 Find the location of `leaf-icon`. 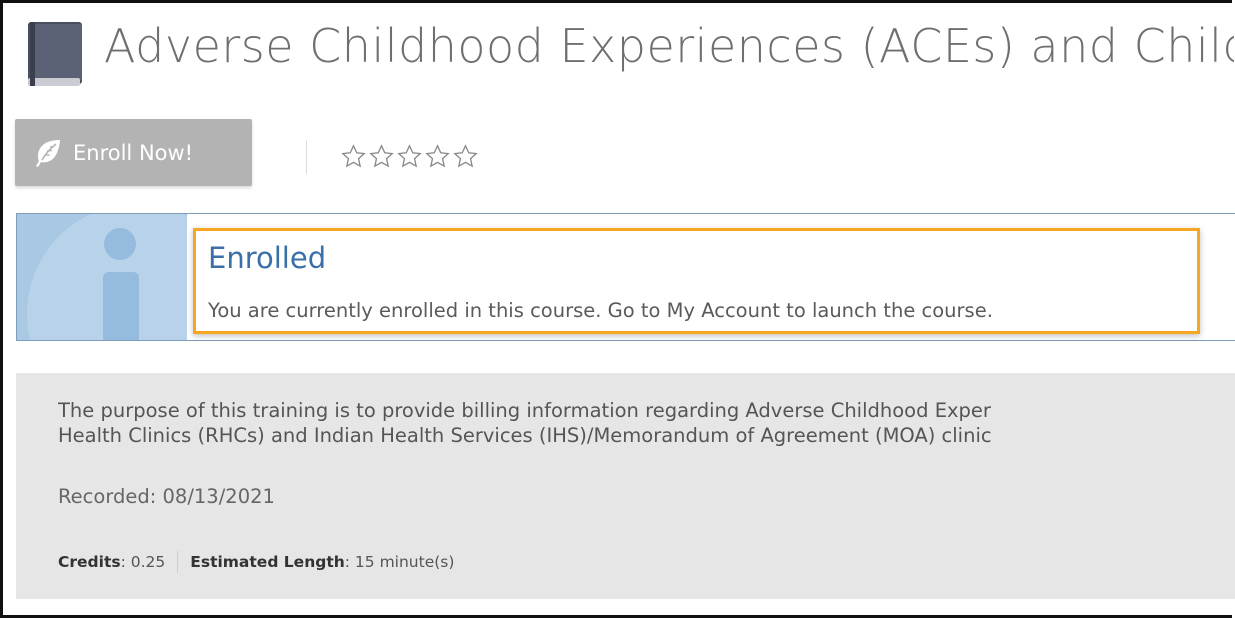

leaf-icon is located at coordinates (48, 153).